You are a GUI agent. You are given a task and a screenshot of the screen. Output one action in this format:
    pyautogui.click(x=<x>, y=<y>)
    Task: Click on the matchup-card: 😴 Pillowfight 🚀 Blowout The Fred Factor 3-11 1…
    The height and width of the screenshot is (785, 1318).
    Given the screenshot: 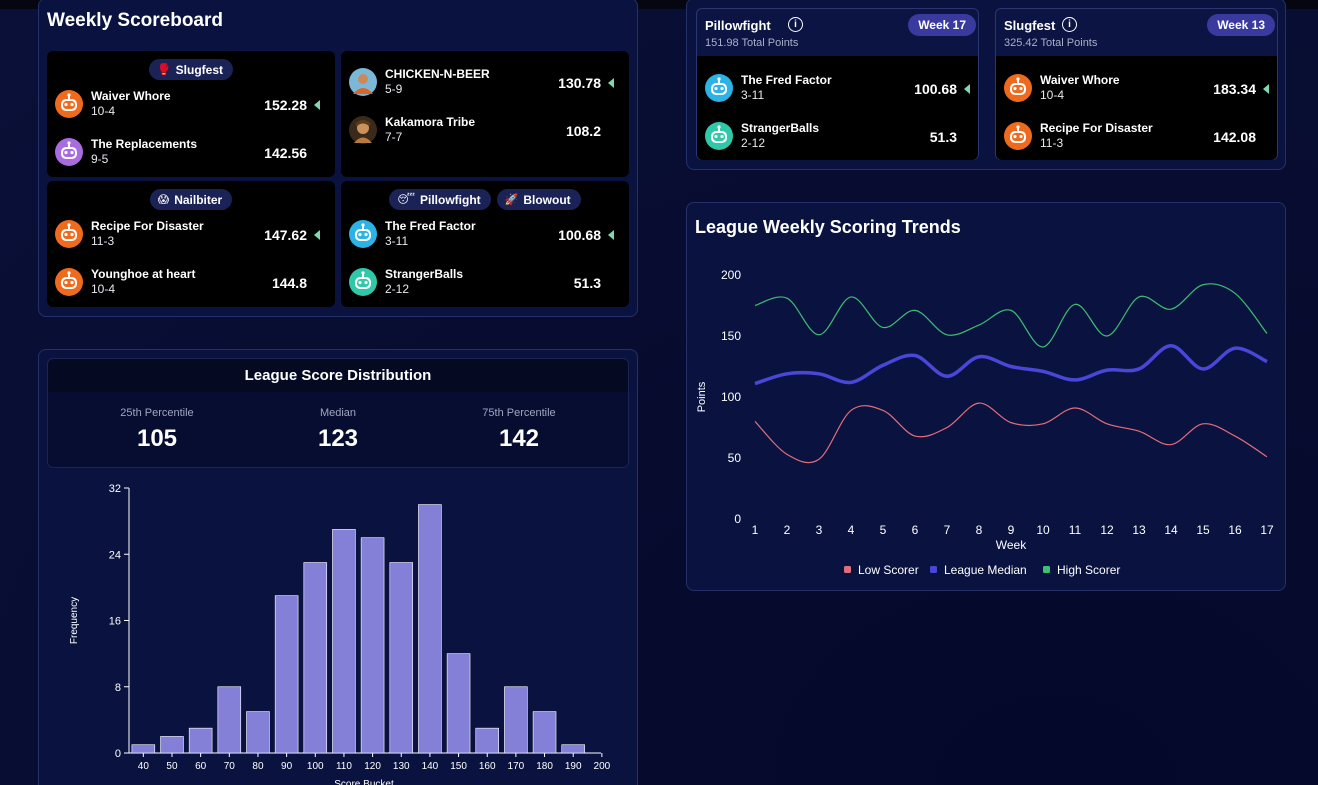 What is the action you would take?
    pyautogui.click(x=485, y=244)
    